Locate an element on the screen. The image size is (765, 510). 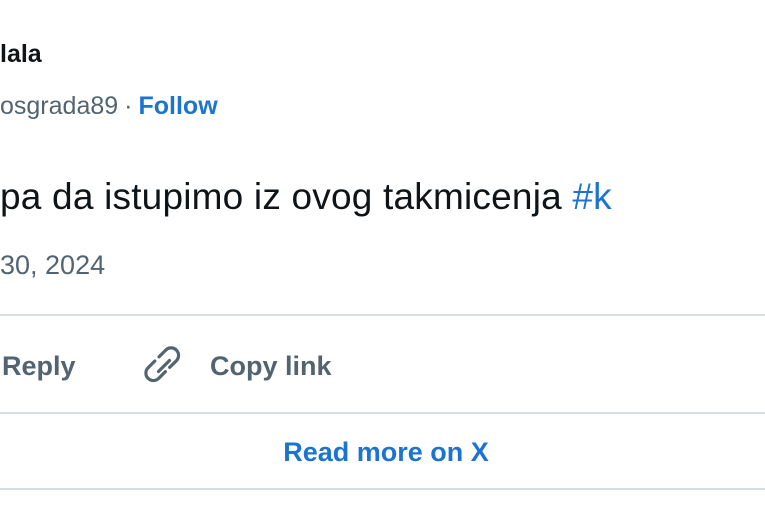
tweet-text: pa da istupimo iz ovog takmicenja #k is located at coordinates (306, 197).